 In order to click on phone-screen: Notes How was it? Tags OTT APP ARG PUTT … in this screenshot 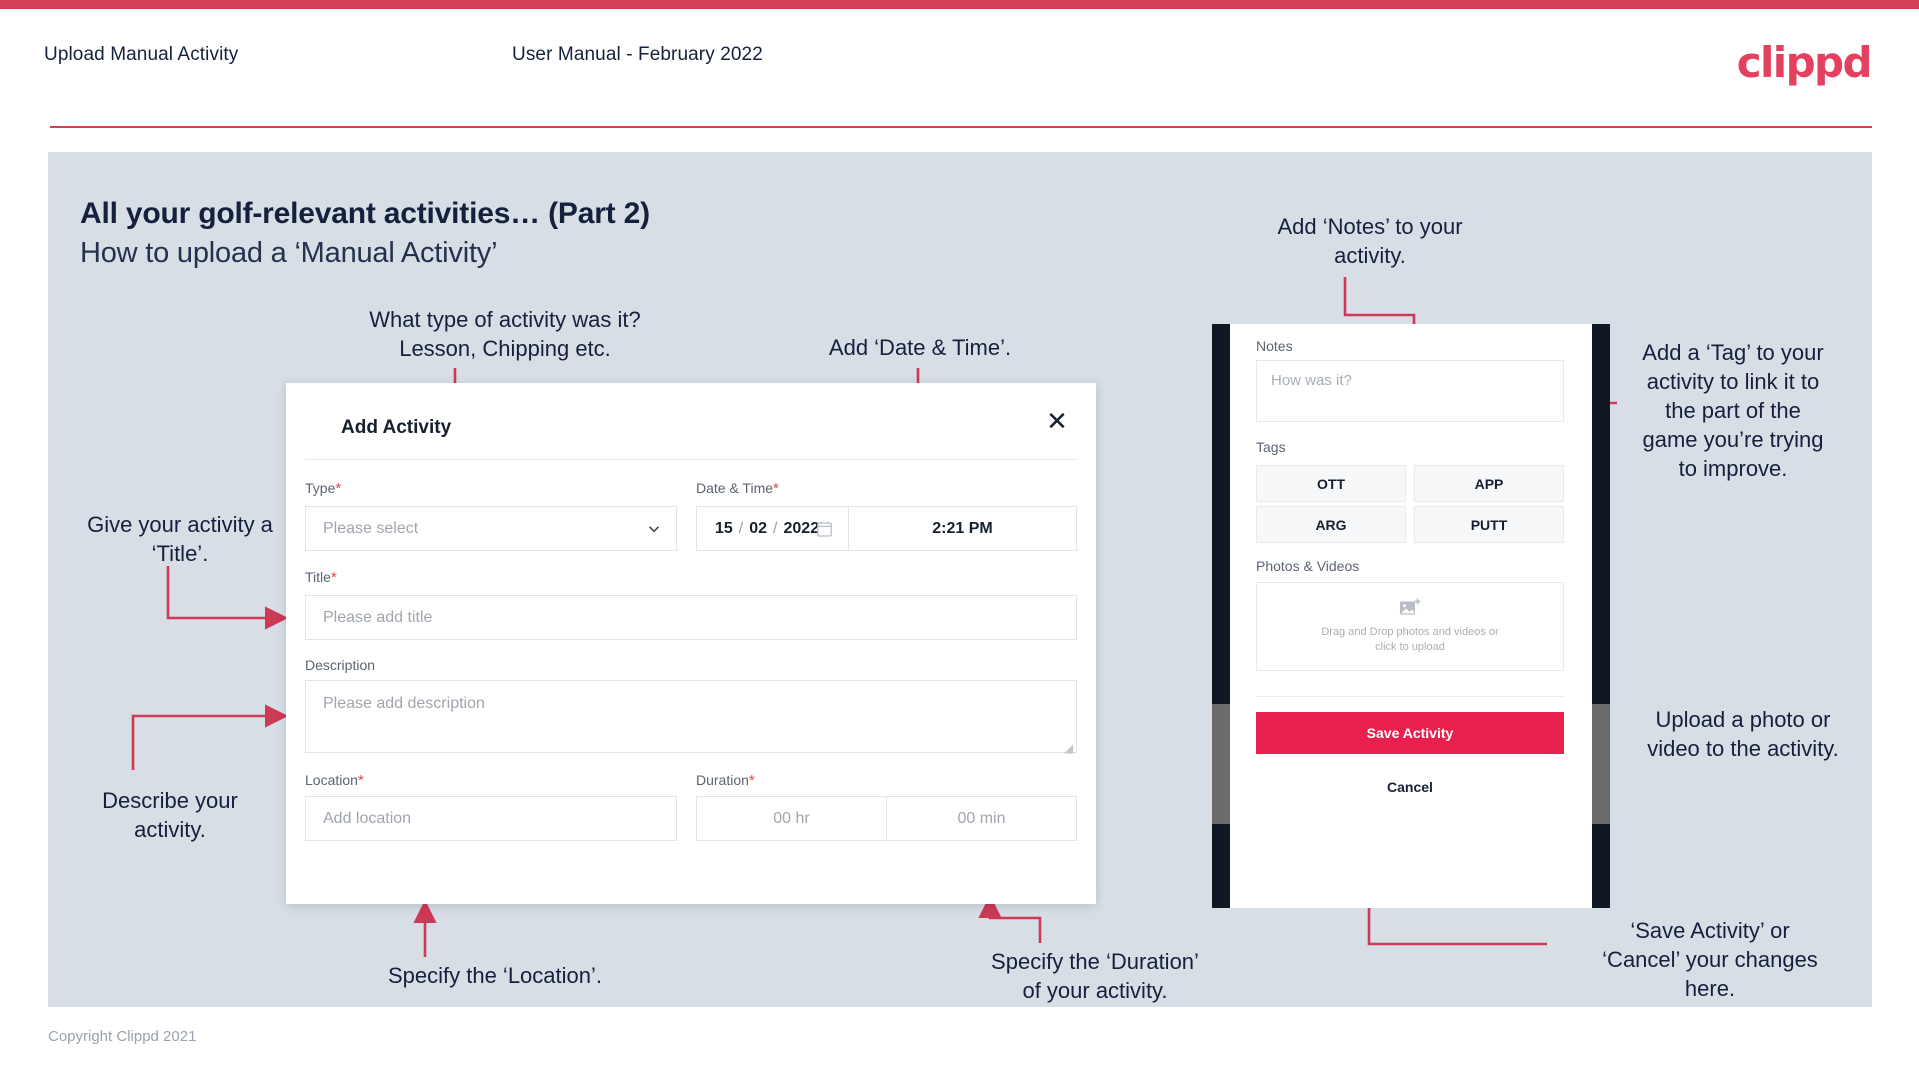, I will do `click(1411, 616)`.